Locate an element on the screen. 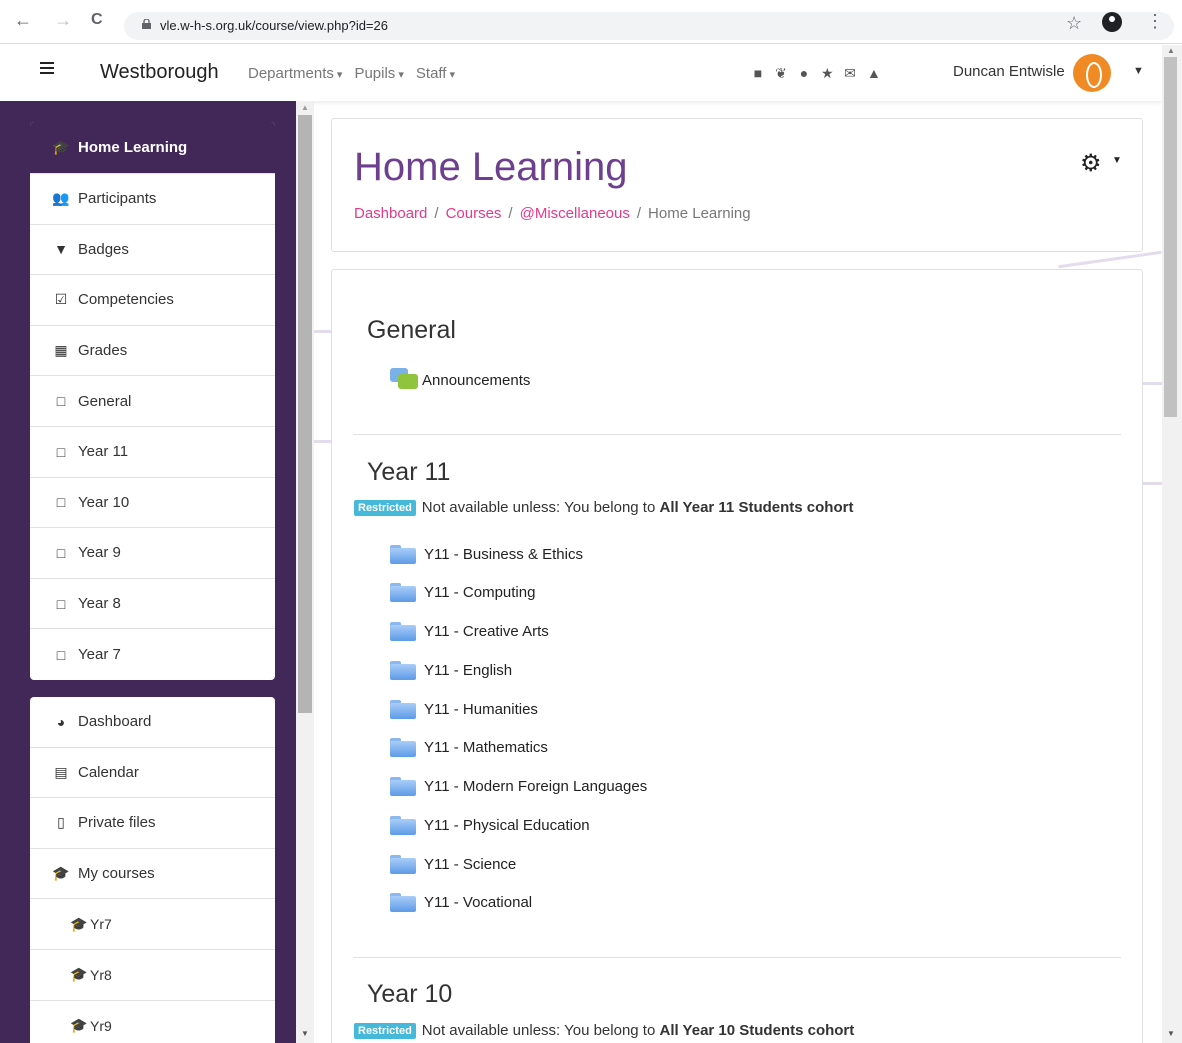  twitter-icon: ❦ is located at coordinates (781, 73).